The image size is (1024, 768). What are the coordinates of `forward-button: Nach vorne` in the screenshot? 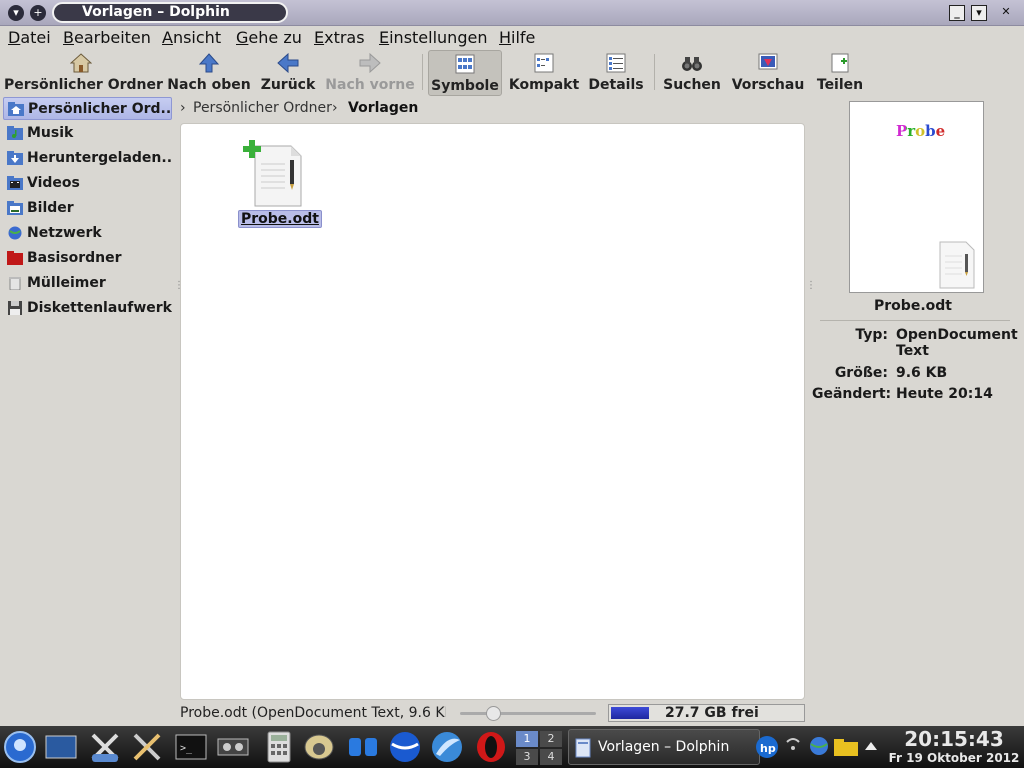 It's located at (370, 73).